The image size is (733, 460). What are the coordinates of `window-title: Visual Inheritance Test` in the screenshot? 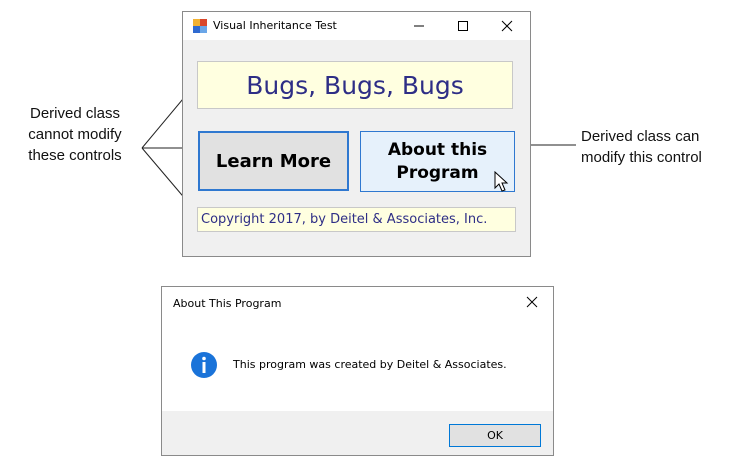 It's located at (275, 25).